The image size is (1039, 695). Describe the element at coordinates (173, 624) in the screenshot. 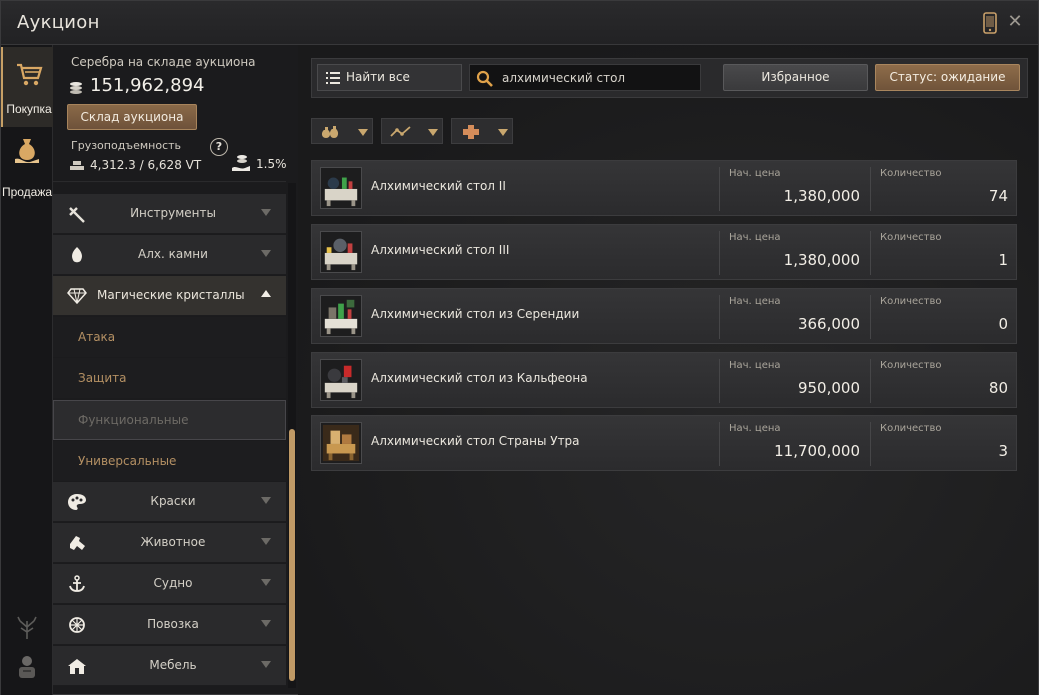

I see `category-label: Повозка` at that location.